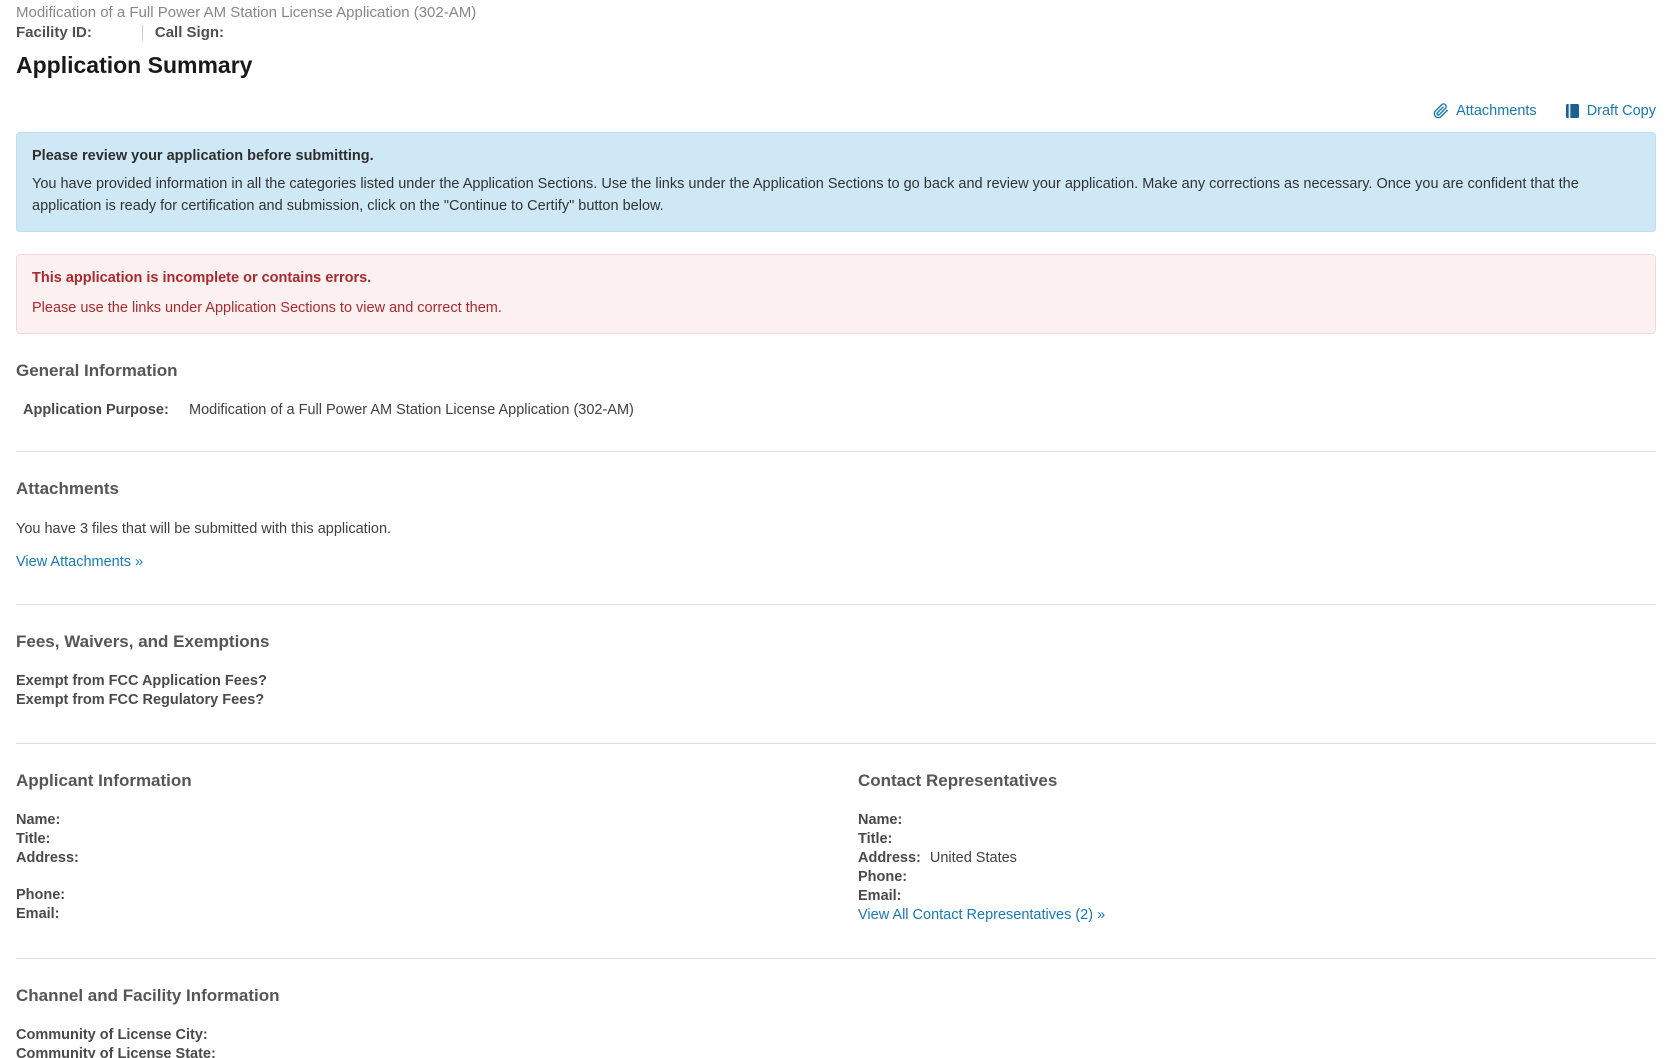  I want to click on applicant-information-heading: Applicant Information, so click(104, 780).